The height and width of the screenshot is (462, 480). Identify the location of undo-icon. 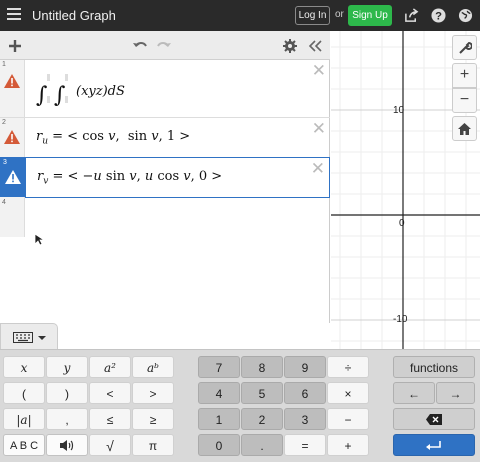
(140, 46).